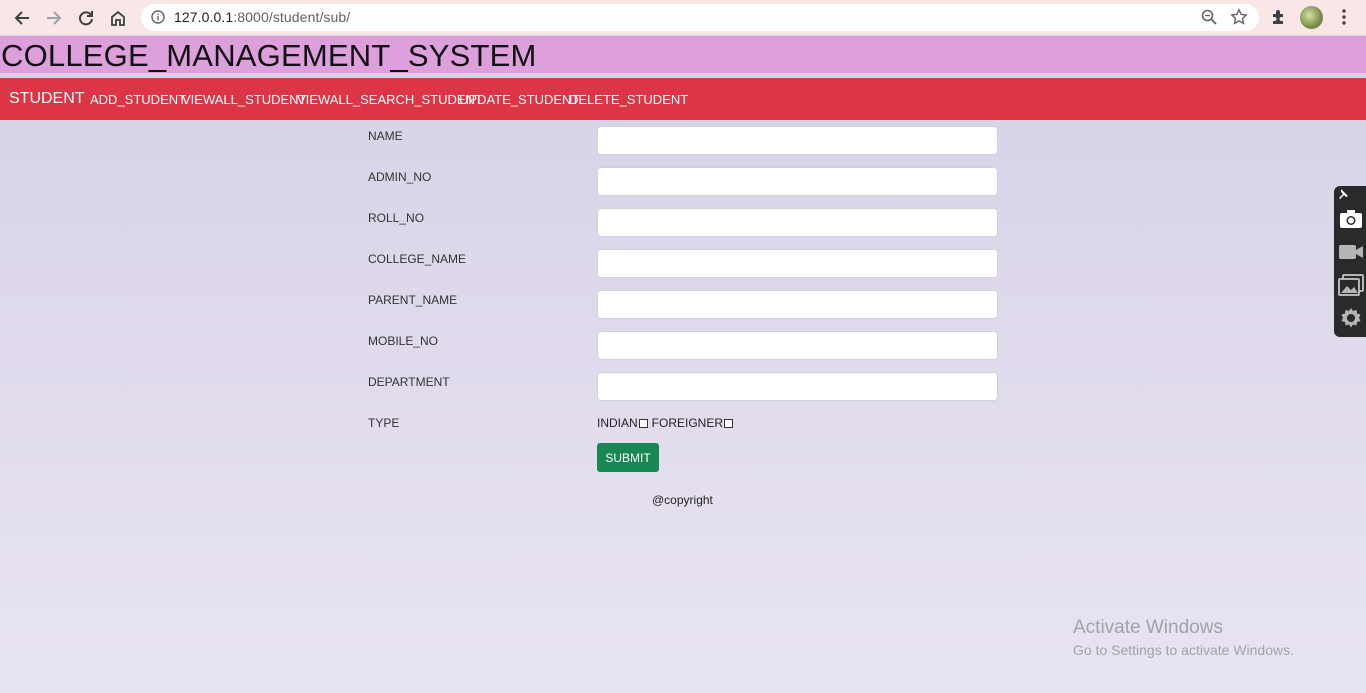 Image resolution: width=1366 pixels, height=693 pixels. I want to click on name-input, so click(797, 140).